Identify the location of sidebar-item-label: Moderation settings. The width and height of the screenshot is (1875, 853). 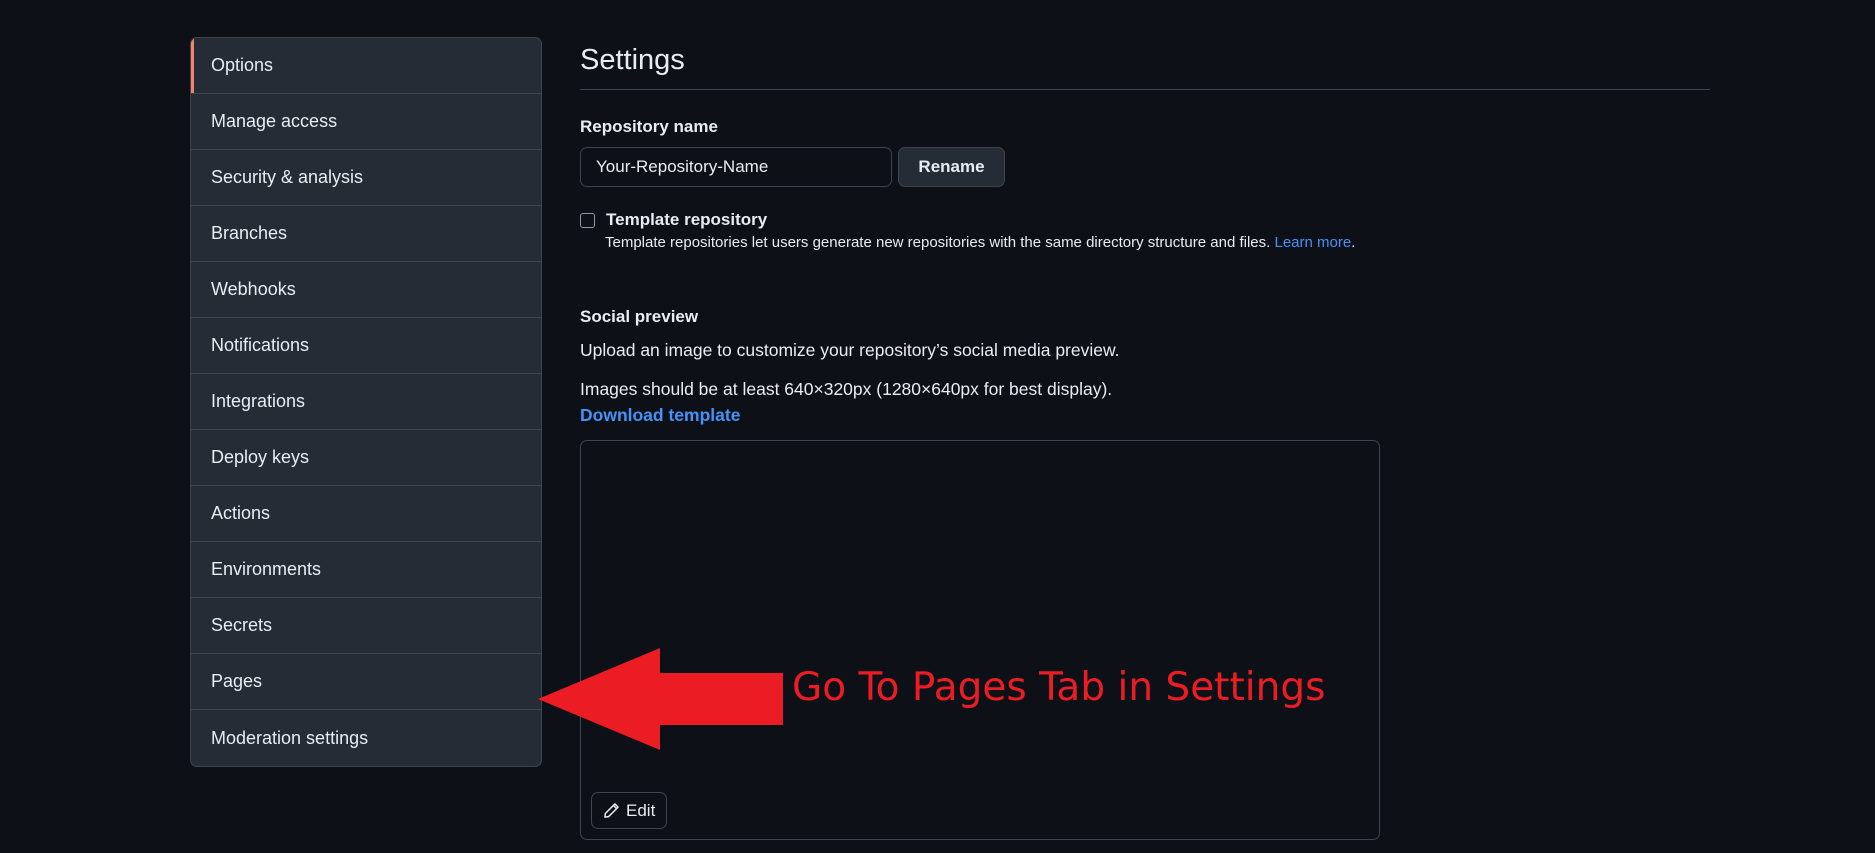
(290, 737).